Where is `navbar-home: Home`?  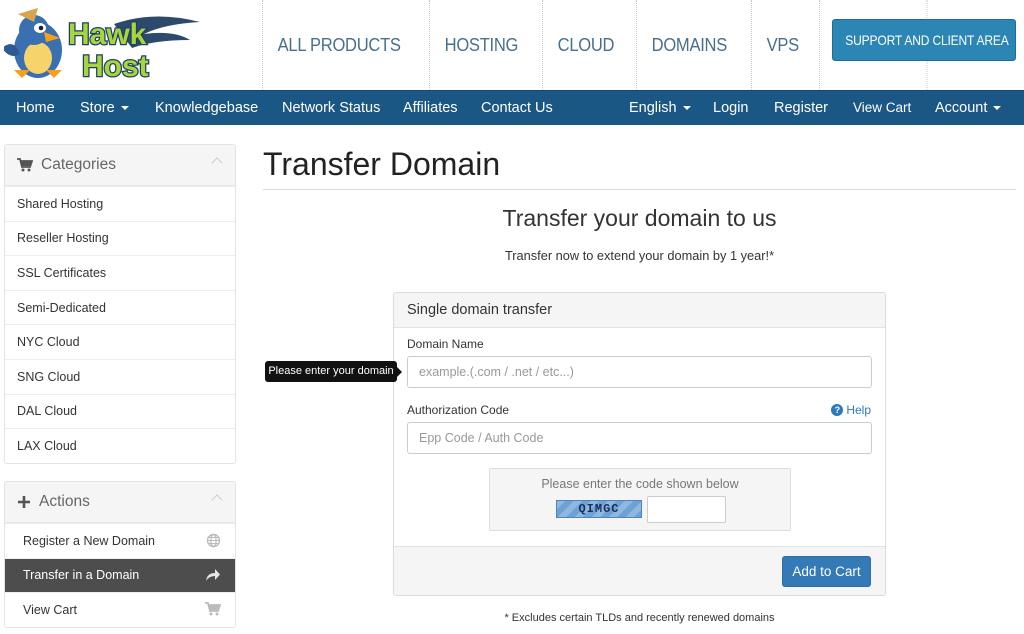 navbar-home: Home is located at coordinates (35, 108).